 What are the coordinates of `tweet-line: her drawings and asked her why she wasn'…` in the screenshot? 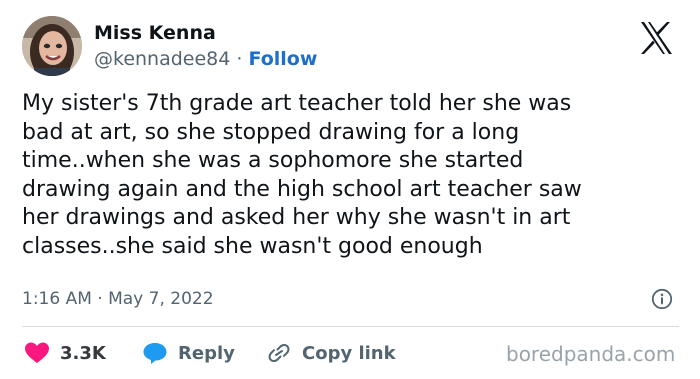 It's located at (296, 217).